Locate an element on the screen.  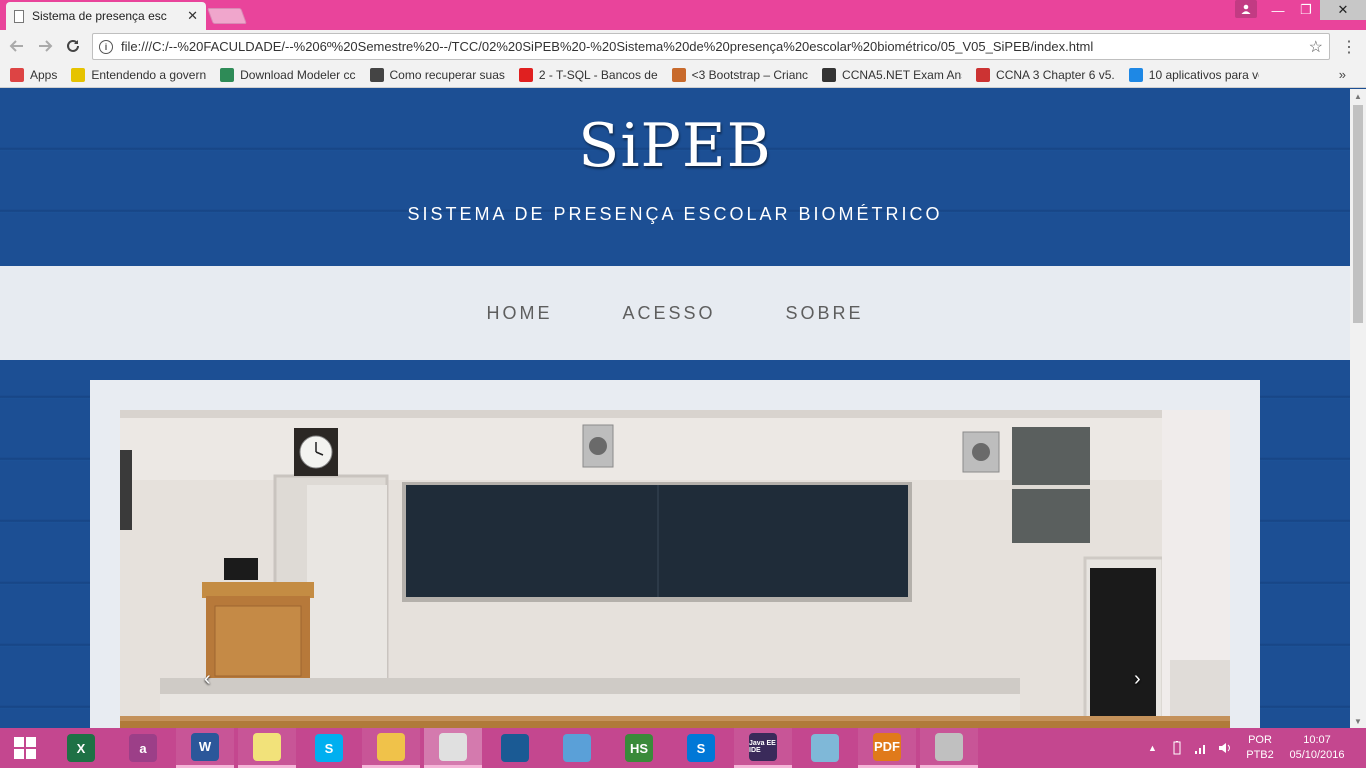
tray-icons is located at coordinates (1206, 748).